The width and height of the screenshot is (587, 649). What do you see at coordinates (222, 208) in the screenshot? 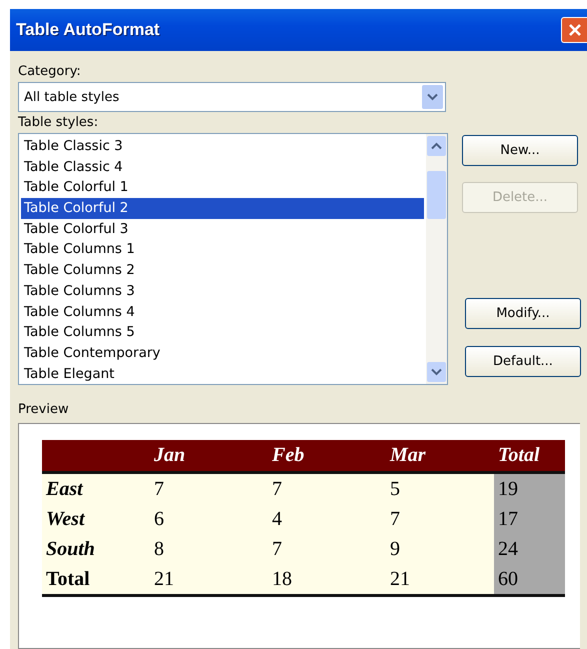
I see `list-item: Table Colorful 2` at bounding box center [222, 208].